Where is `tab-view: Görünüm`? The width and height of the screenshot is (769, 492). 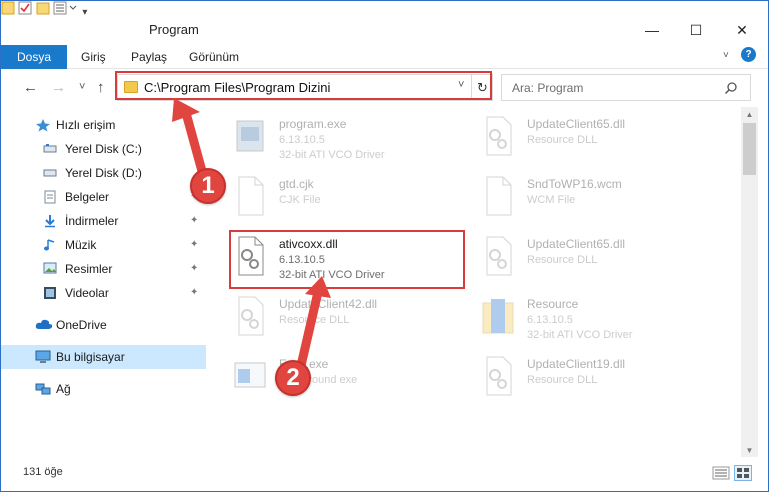
tab-view: Görünüm is located at coordinates (214, 57).